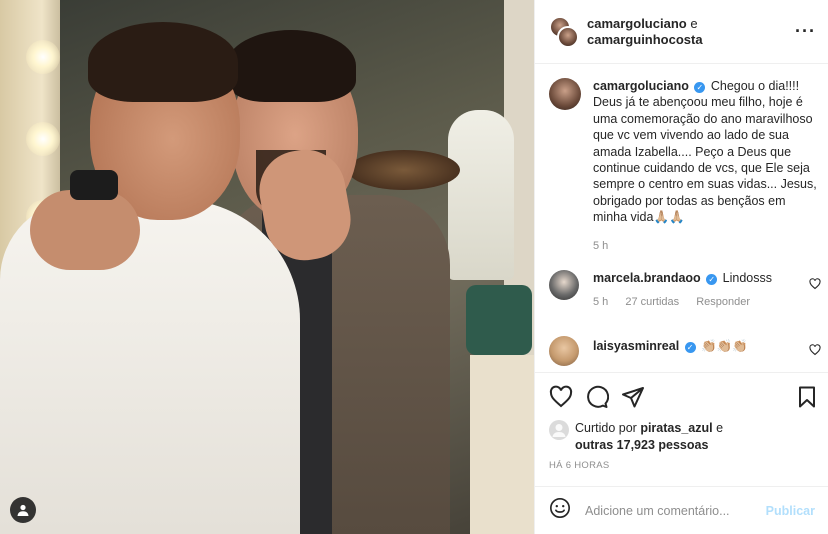 The width and height of the screenshot is (828, 534). What do you see at coordinates (723, 302) in the screenshot?
I see `reply-button: Responder` at bounding box center [723, 302].